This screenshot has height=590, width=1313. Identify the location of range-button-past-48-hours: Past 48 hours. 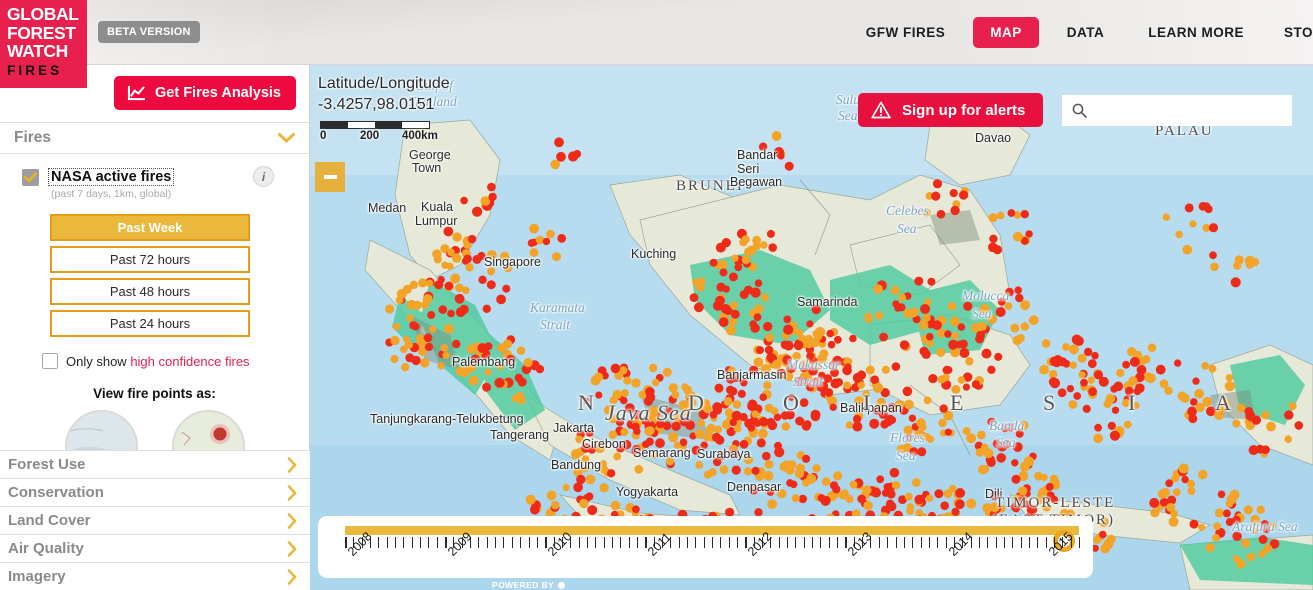
(150, 291).